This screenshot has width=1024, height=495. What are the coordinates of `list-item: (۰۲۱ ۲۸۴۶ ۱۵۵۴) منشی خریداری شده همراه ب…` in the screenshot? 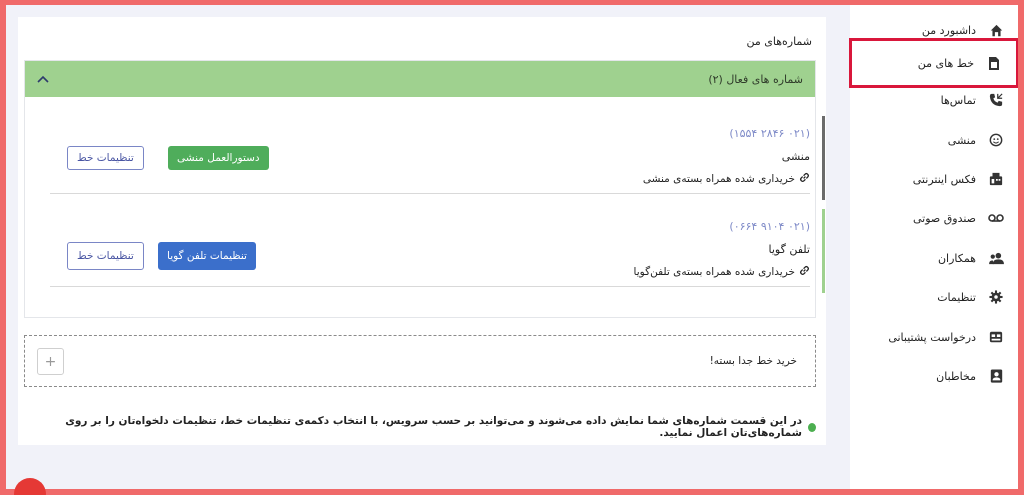 It's located at (437, 158).